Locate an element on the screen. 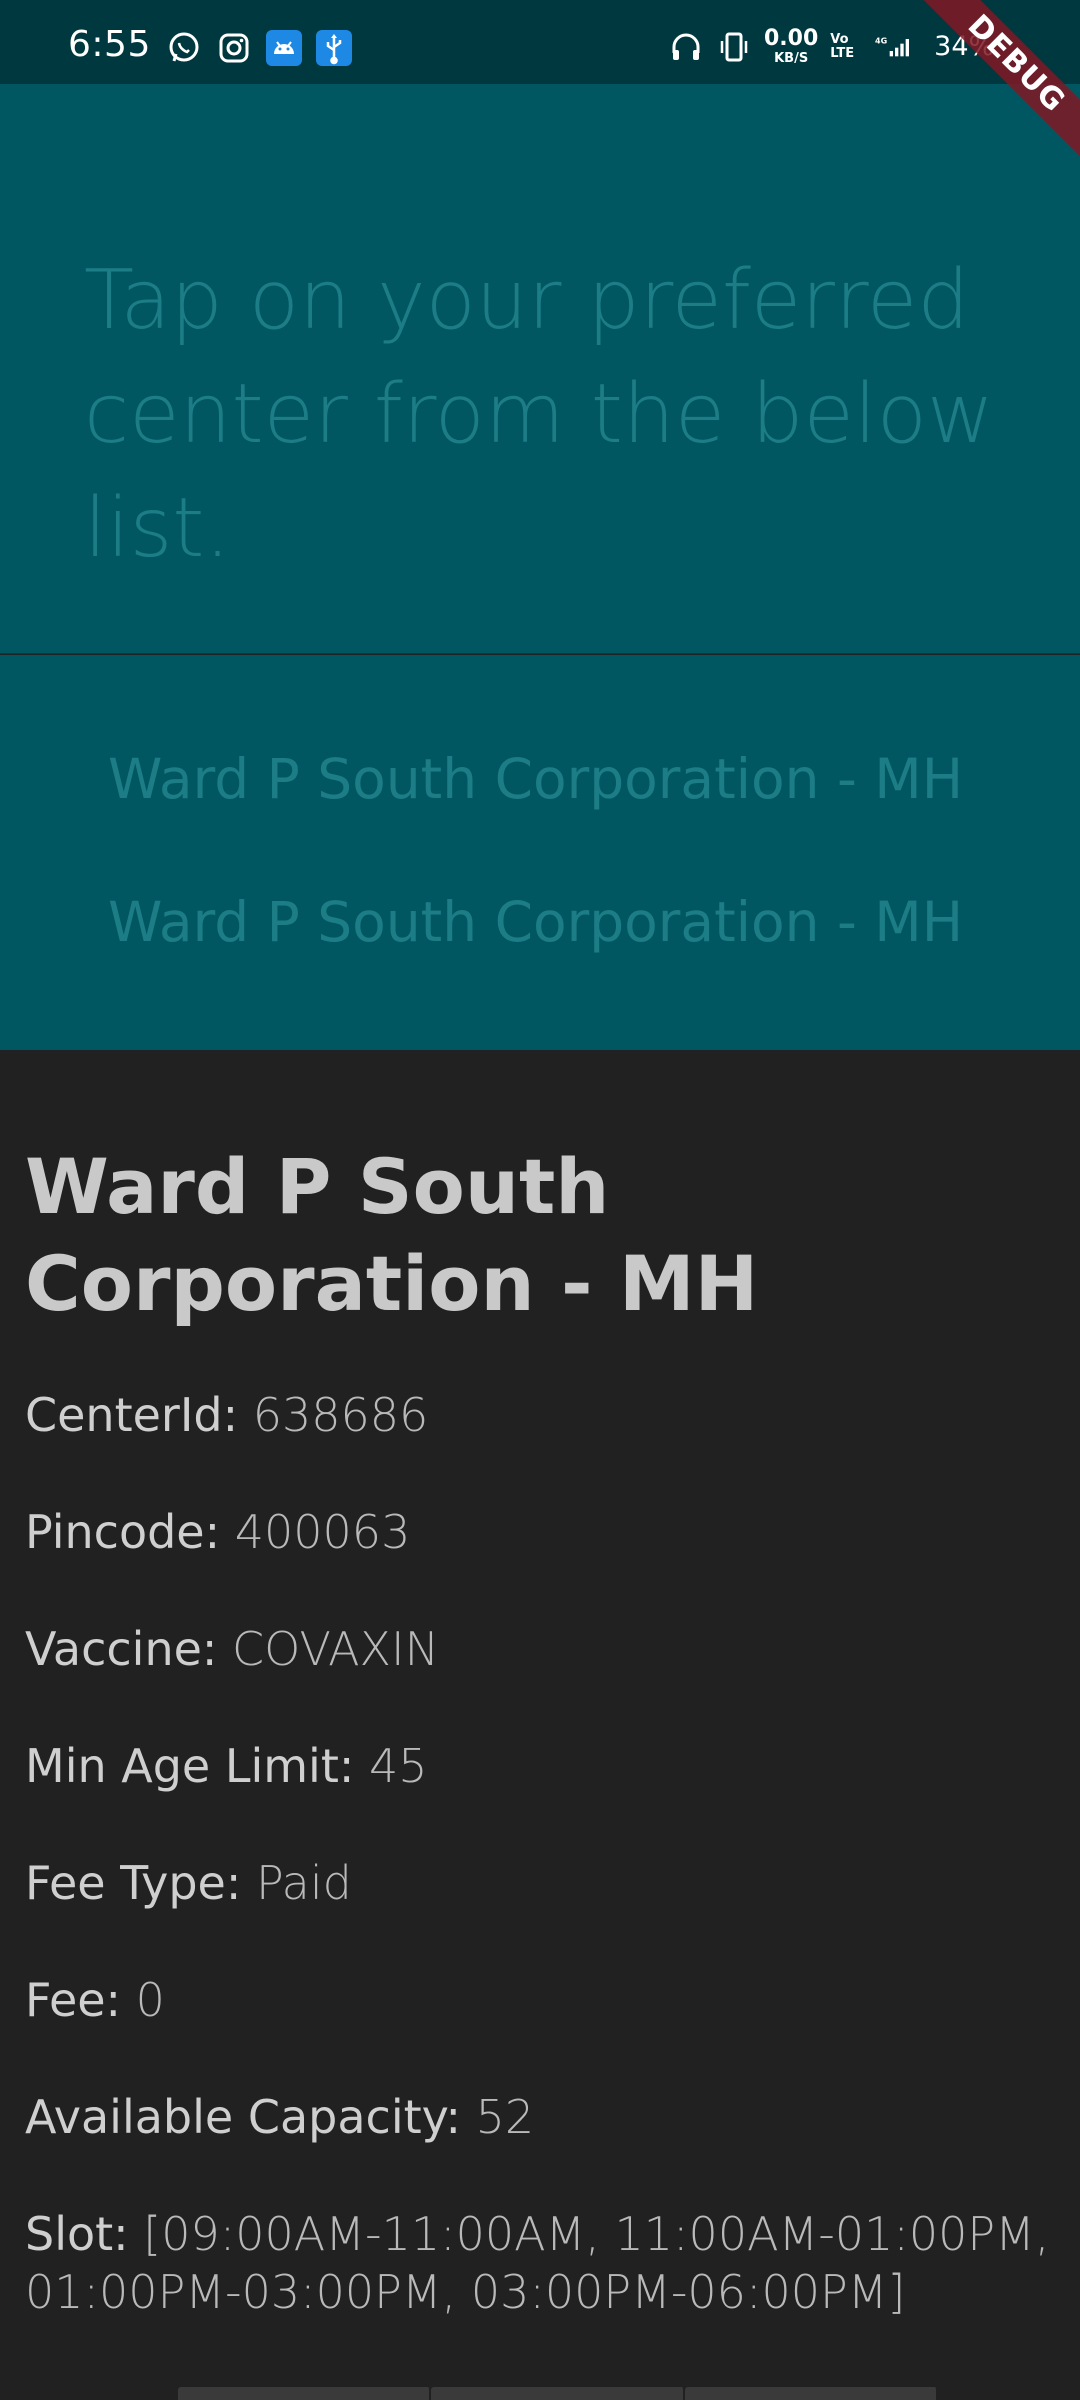 Image resolution: width=1080 pixels, height=2400 pixels. system-icons: 0.00 KB/S Vo LTE 4G 34% is located at coordinates (831, 46).